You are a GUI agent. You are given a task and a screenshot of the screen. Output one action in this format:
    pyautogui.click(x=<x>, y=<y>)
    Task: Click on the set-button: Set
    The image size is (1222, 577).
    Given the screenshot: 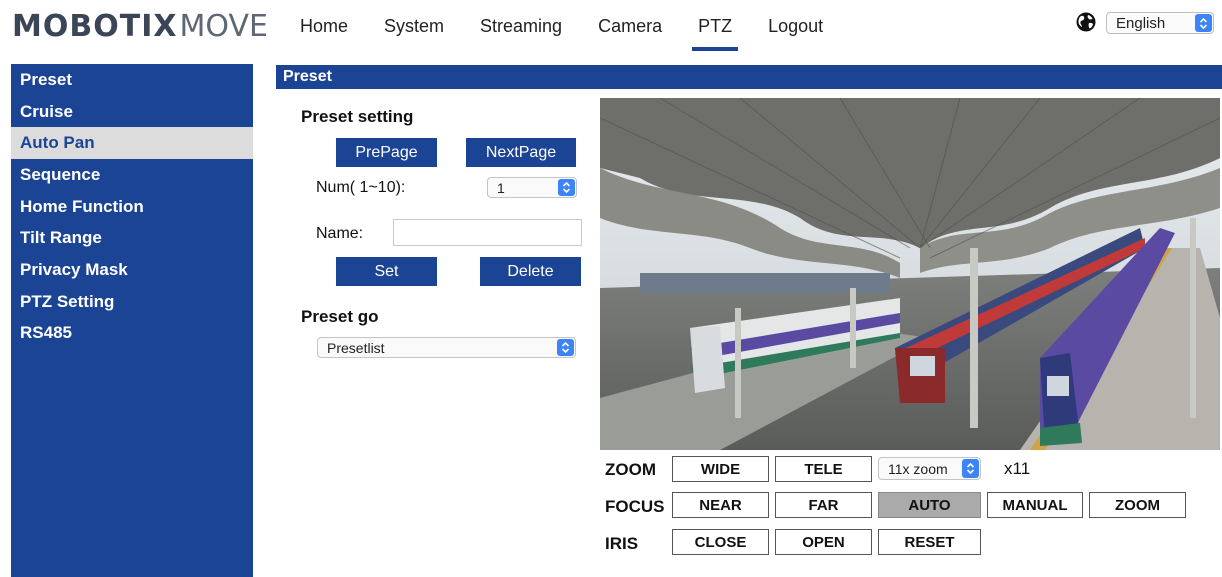 What is the action you would take?
    pyautogui.click(x=386, y=271)
    